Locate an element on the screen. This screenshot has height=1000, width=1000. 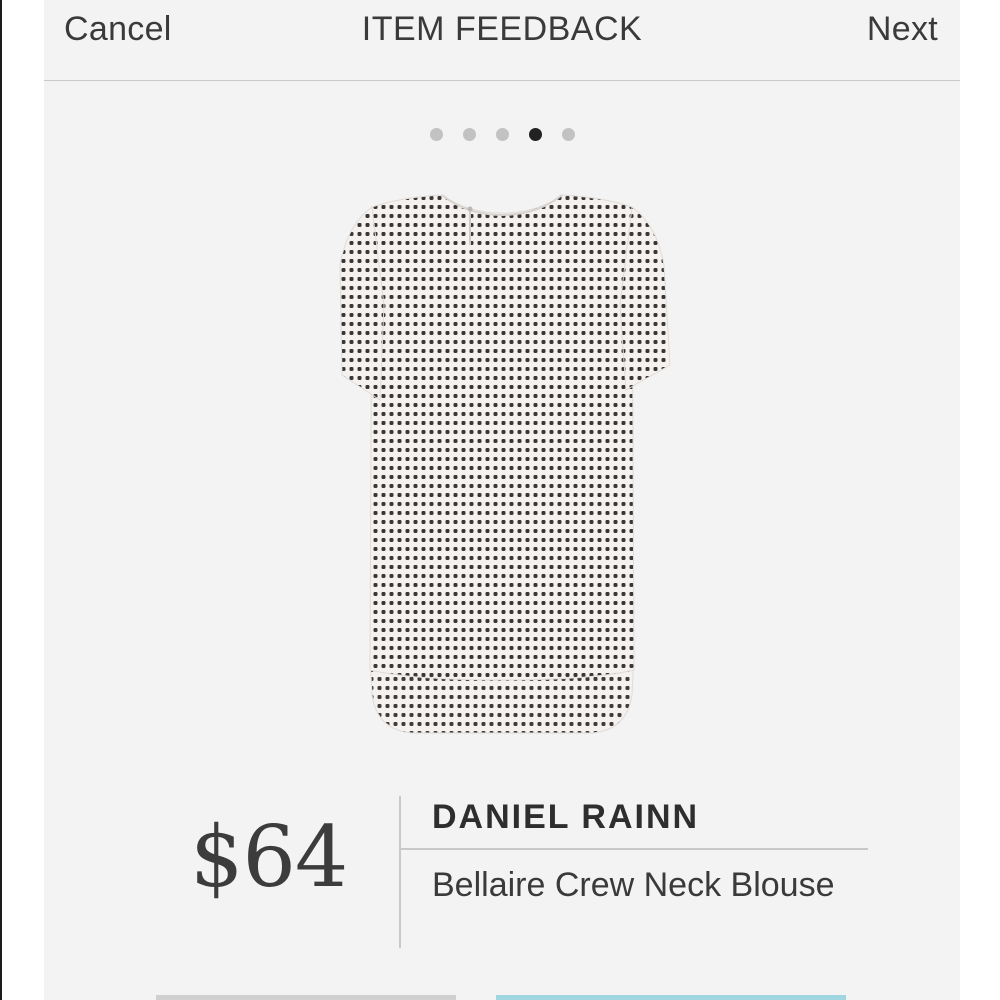
item-price: $64 is located at coordinates (269, 857).